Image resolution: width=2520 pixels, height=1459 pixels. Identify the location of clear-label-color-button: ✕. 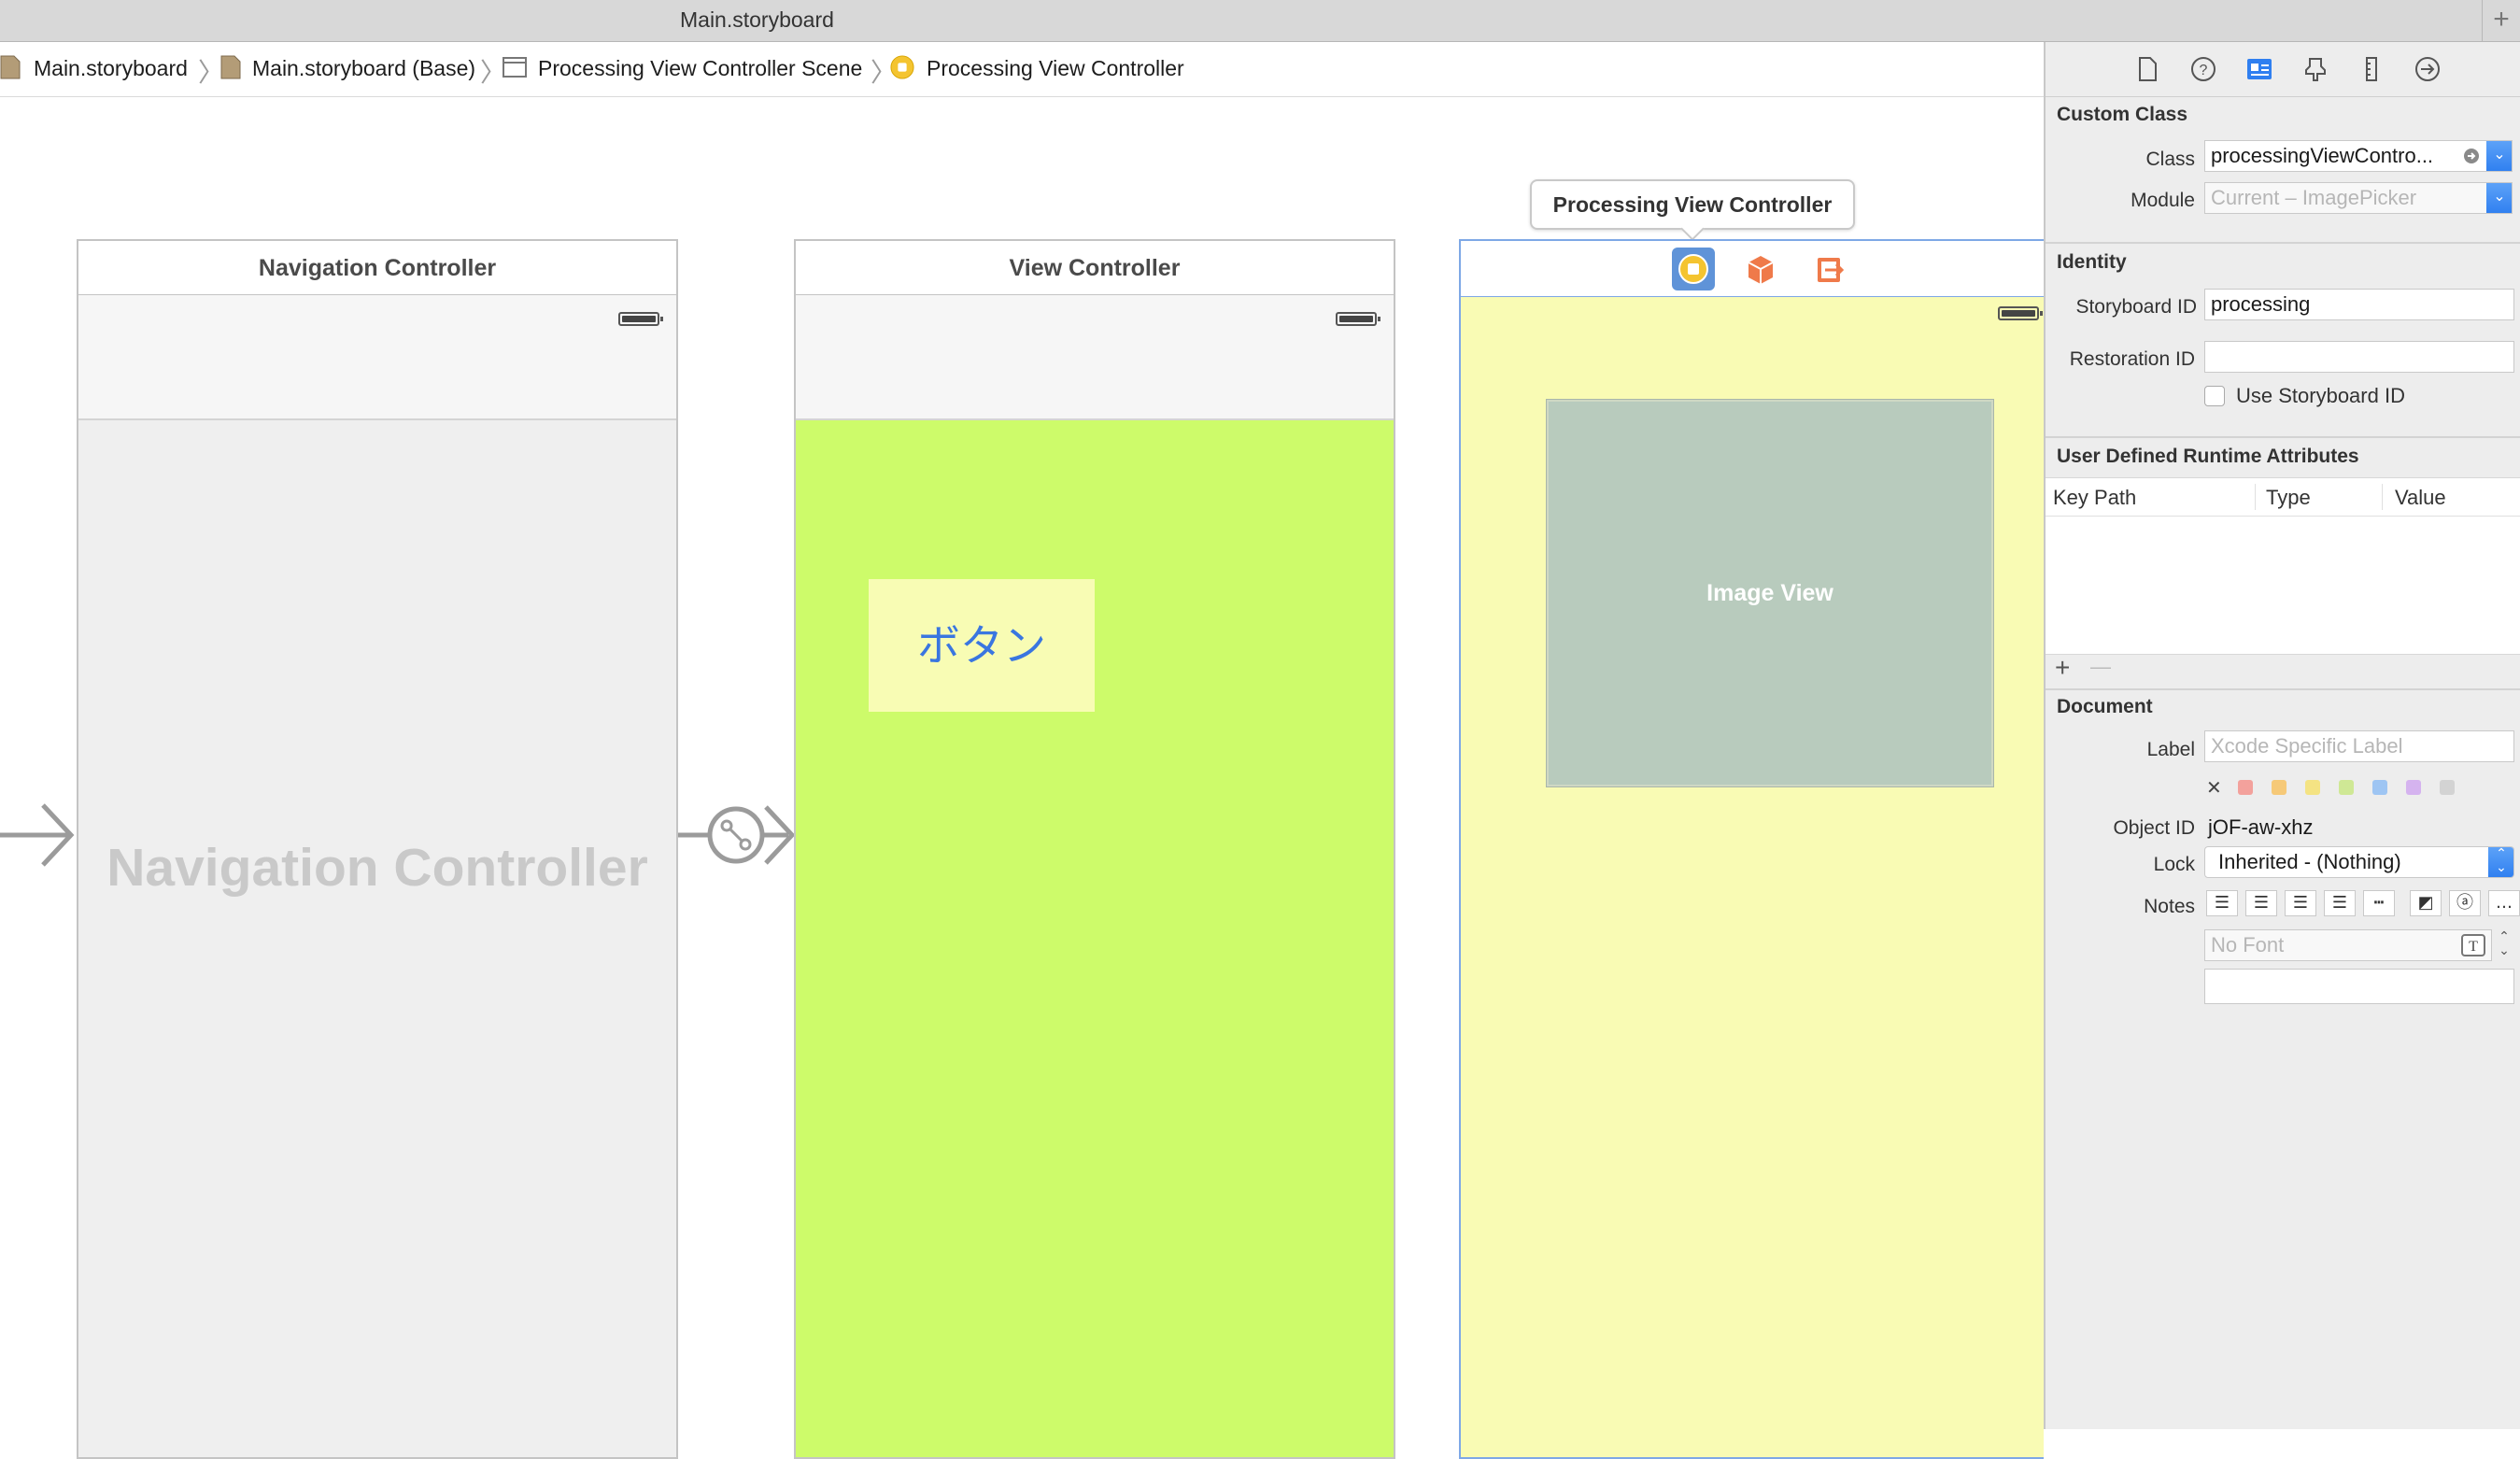
(2214, 788).